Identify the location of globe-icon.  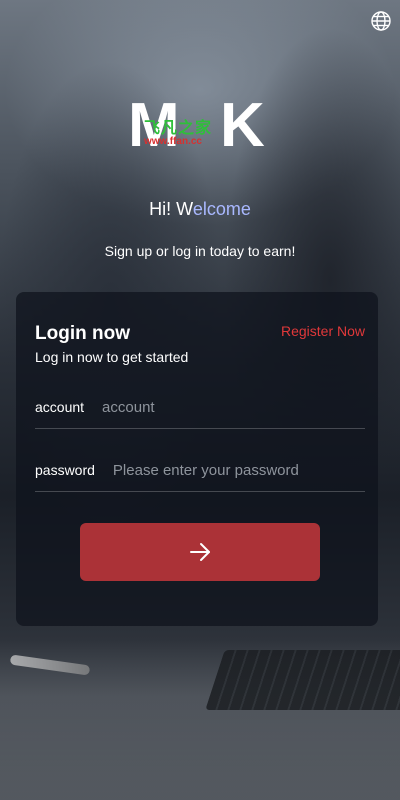
(381, 21).